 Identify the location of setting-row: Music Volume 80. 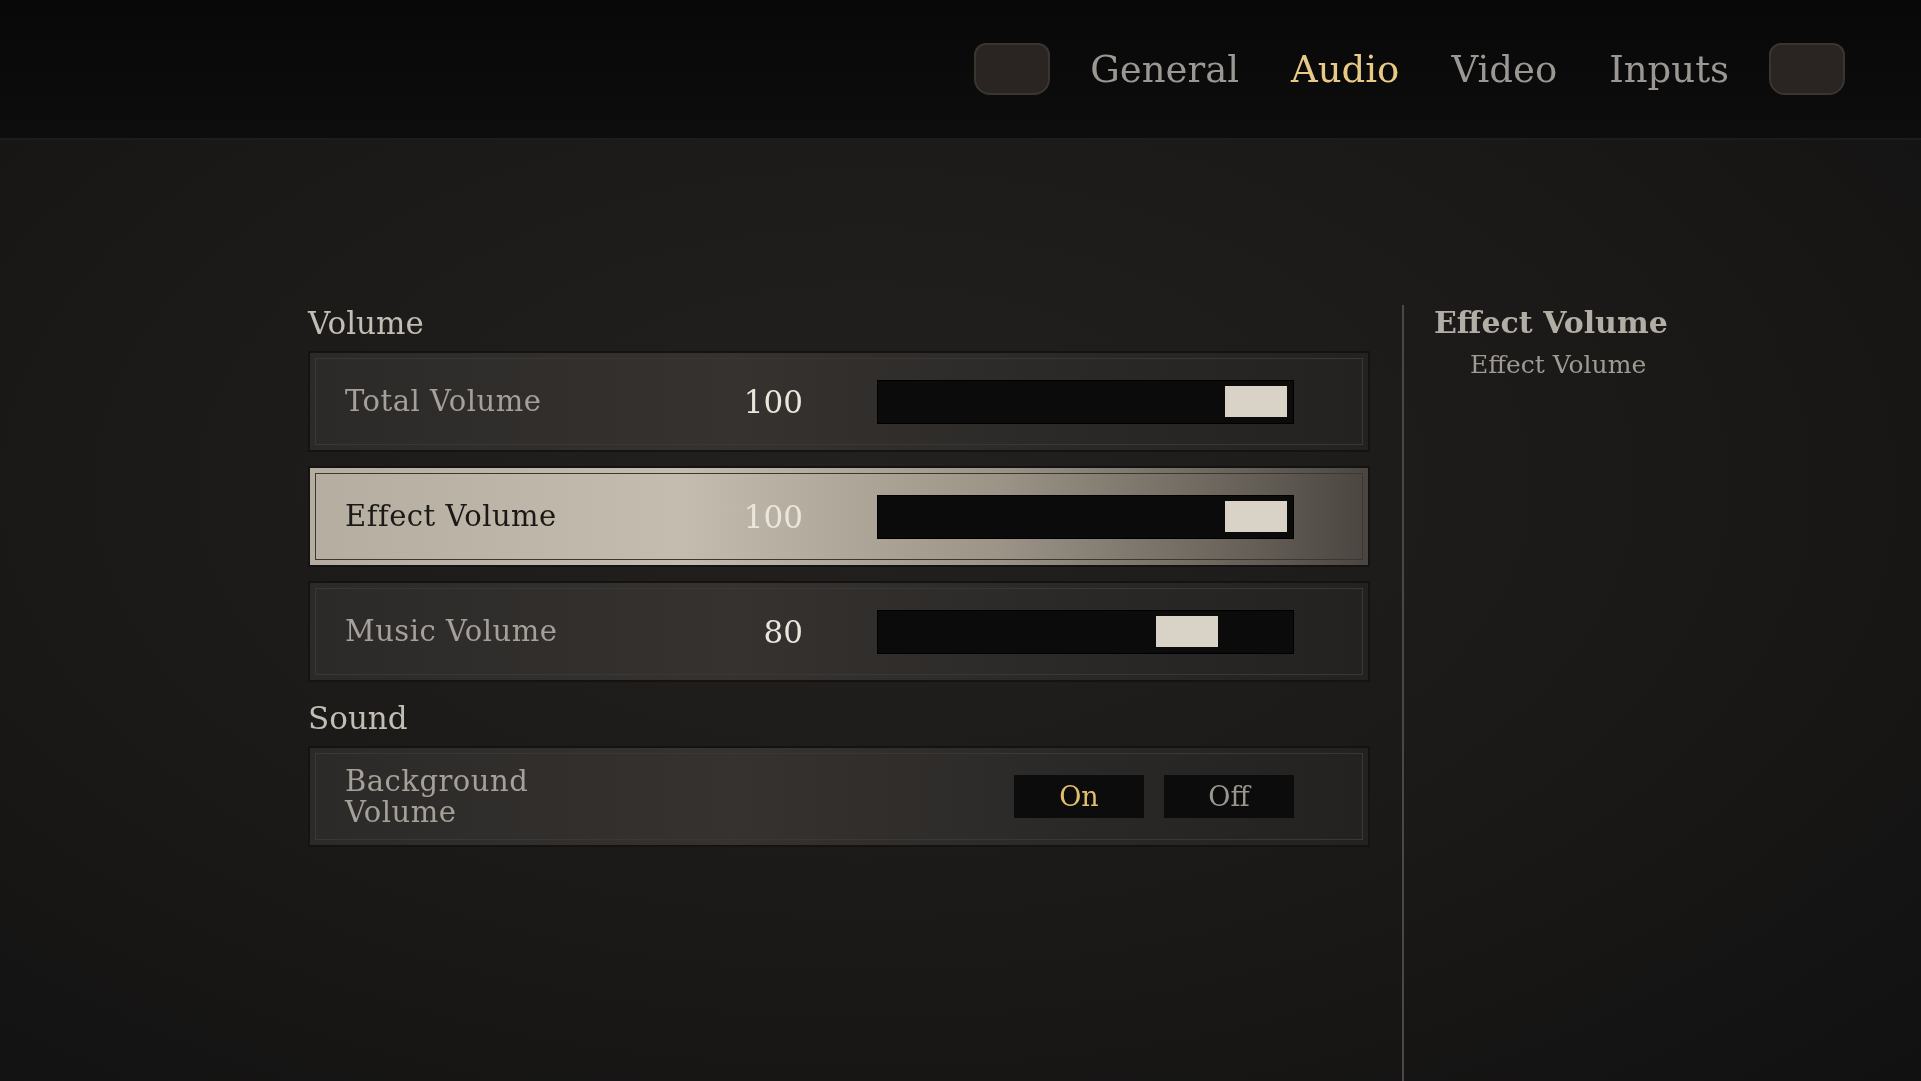
(839, 631).